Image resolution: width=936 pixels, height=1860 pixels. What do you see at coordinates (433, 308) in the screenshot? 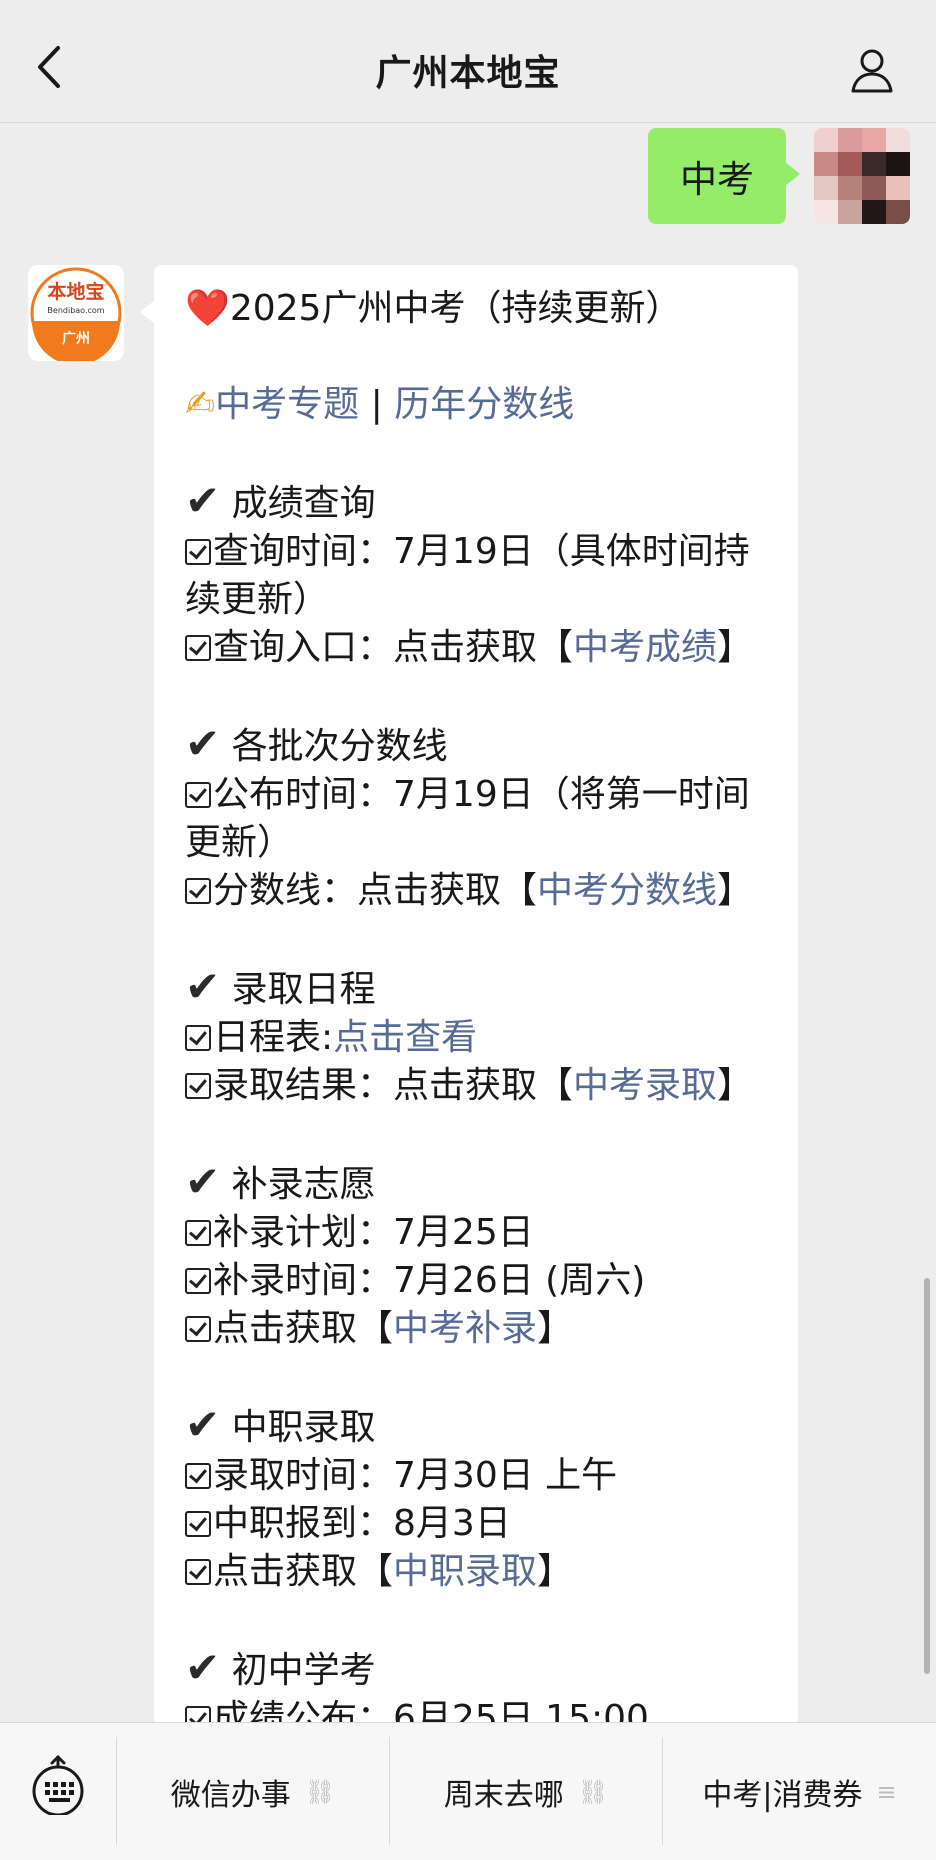
I see `message-title: ❤️2025广州中考（持续更新）` at bounding box center [433, 308].